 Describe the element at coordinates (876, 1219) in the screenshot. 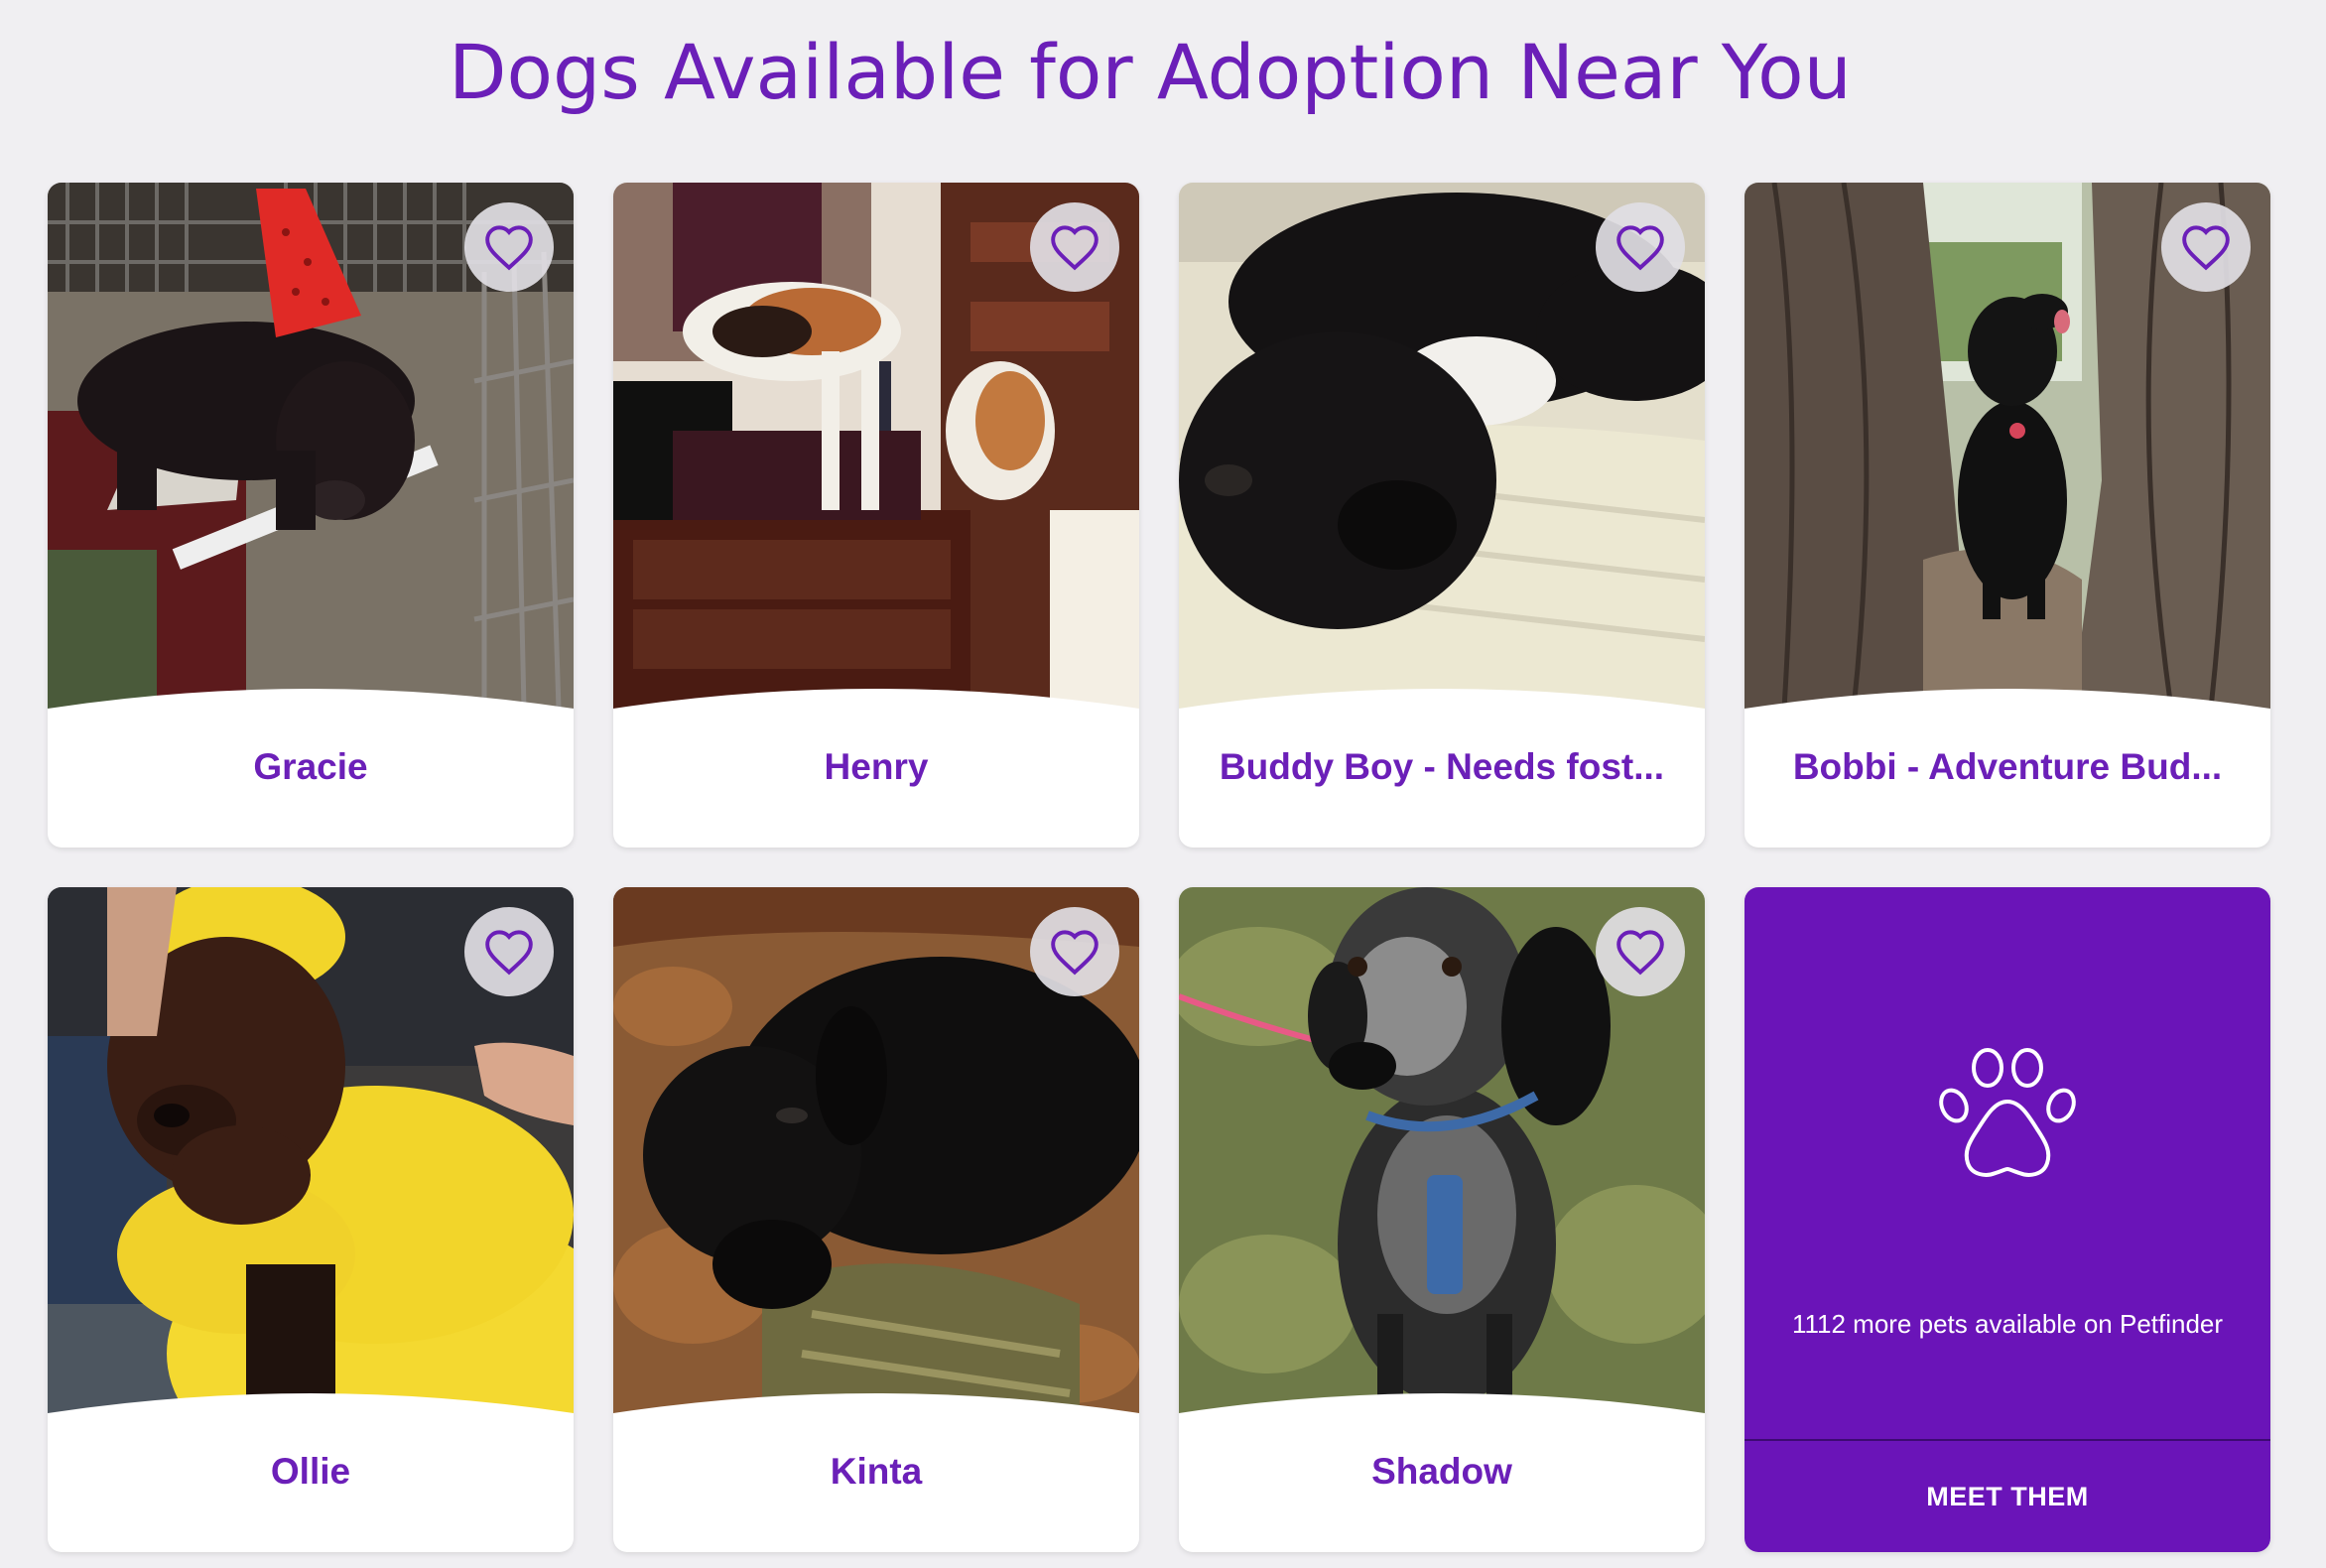

I see `pet-card-kinta: Kinta` at that location.